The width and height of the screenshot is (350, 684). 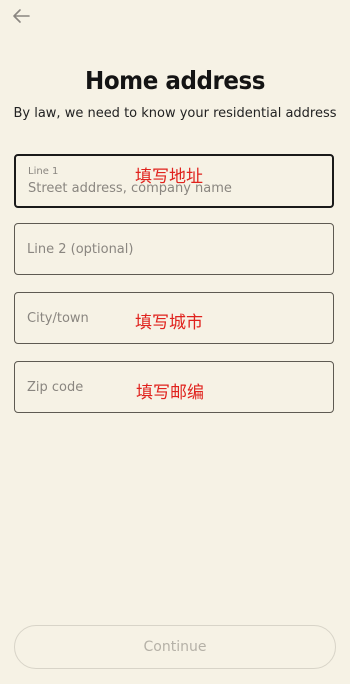 I want to click on continue-button: Continue, so click(x=175, y=647).